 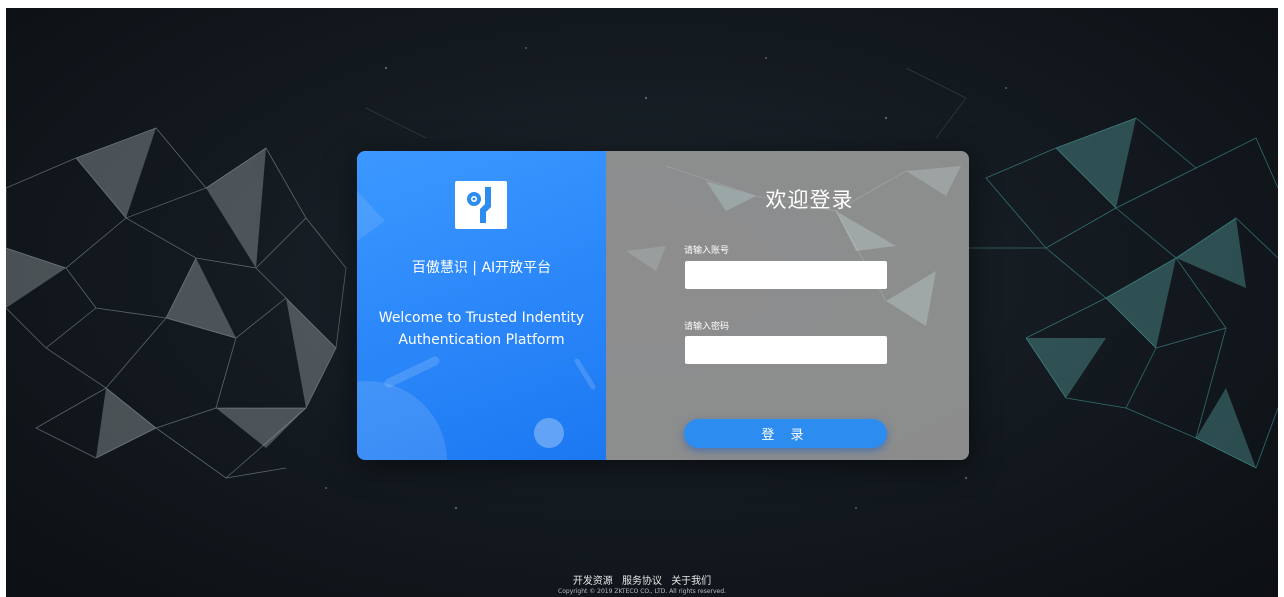 What do you see at coordinates (481, 340) in the screenshot?
I see `welcome-line-2: Authentication Platform` at bounding box center [481, 340].